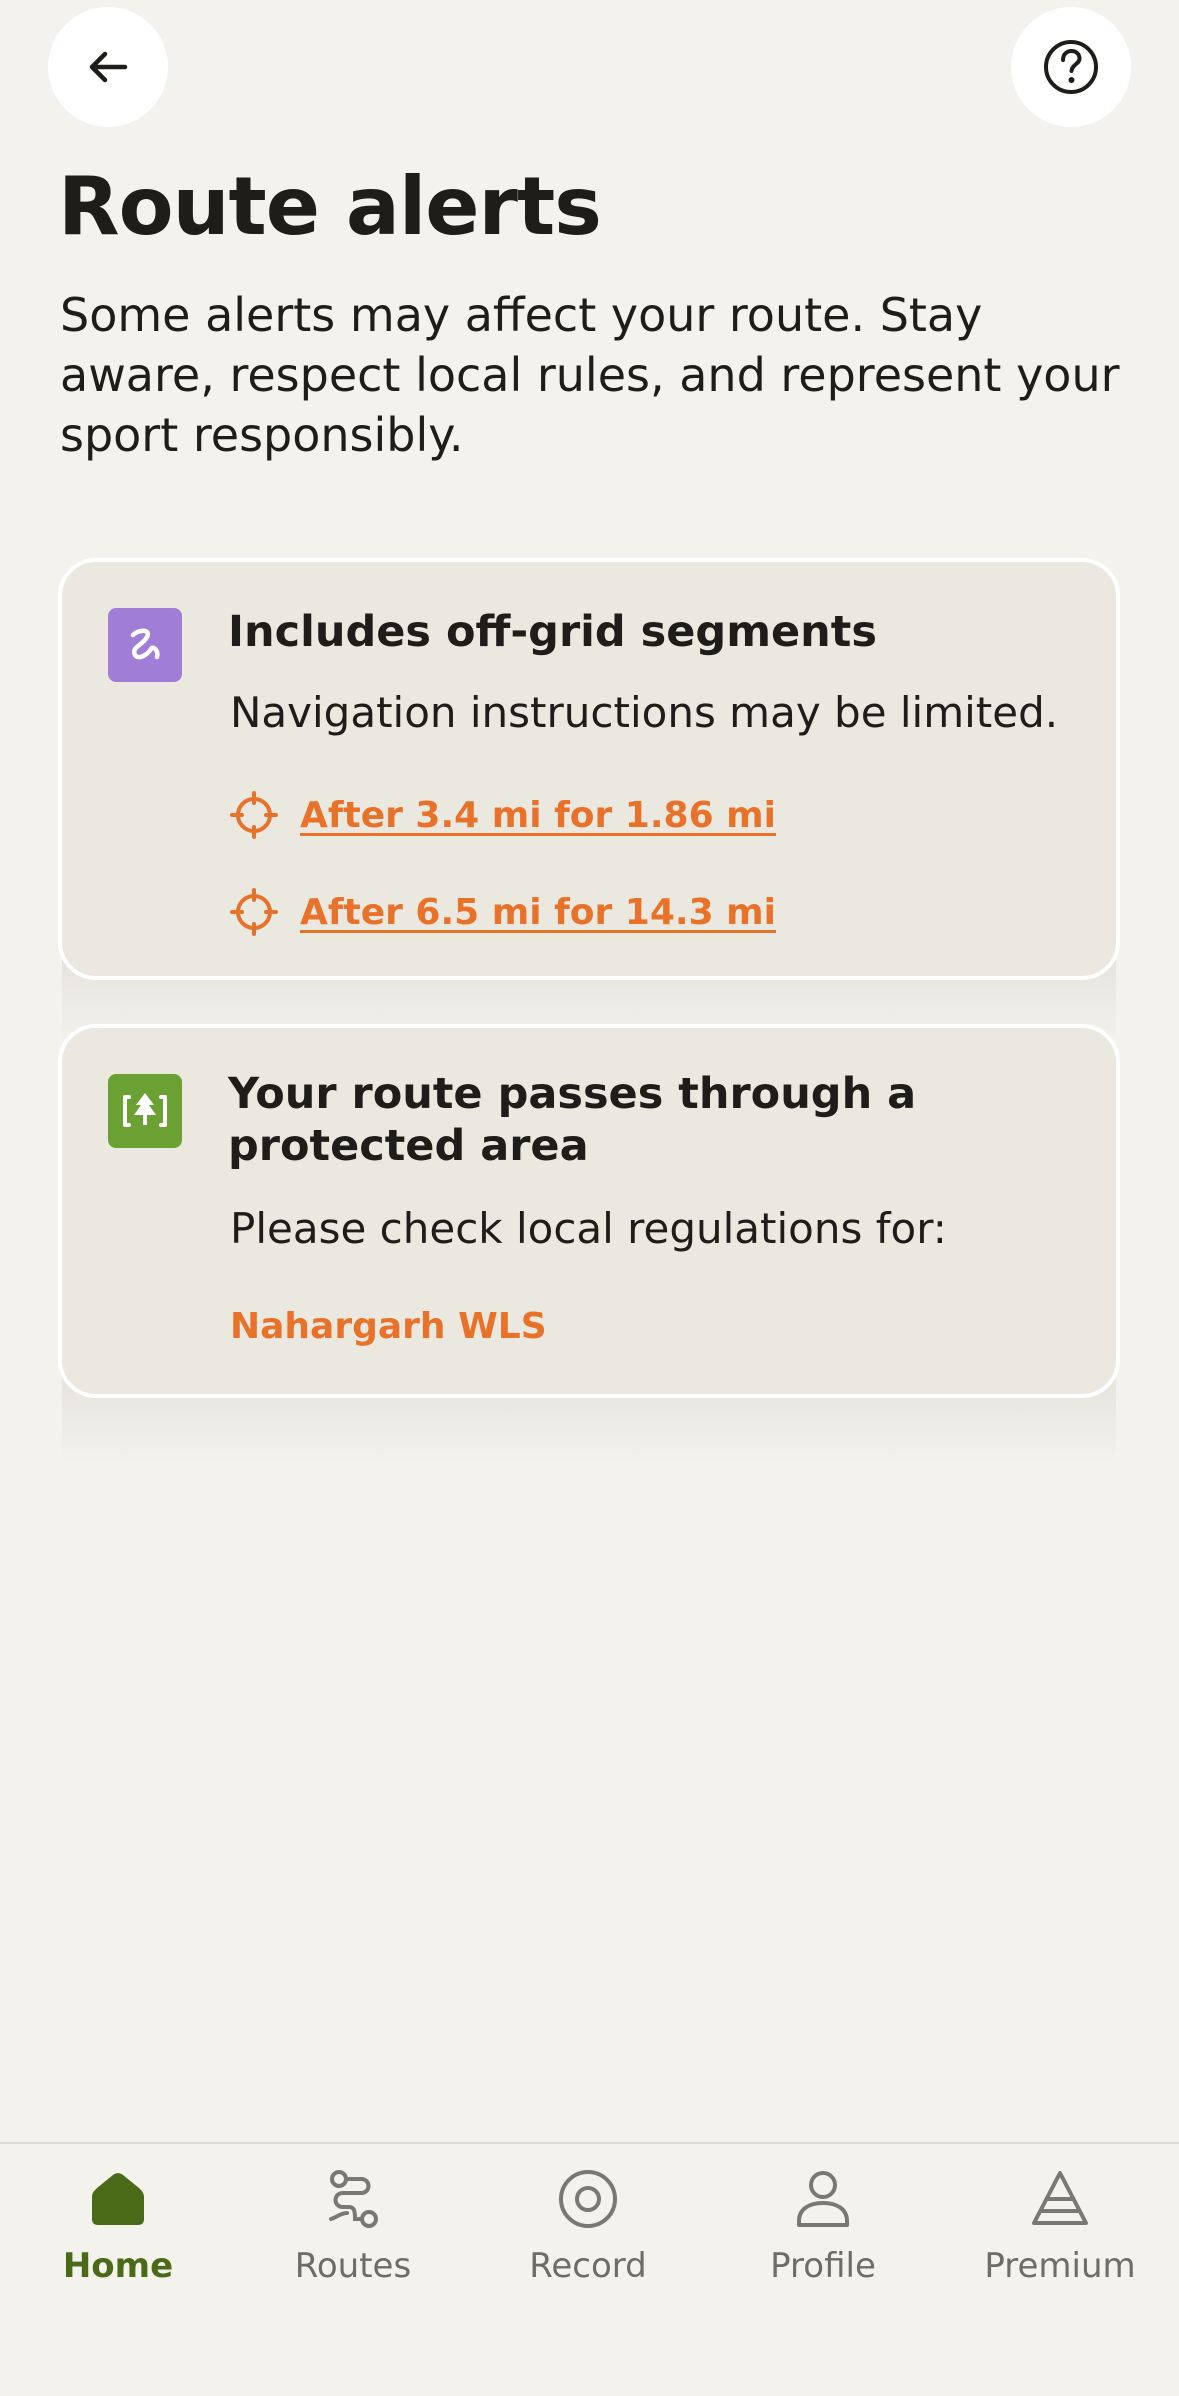 The height and width of the screenshot is (2396, 1179). I want to click on alert-title: Includes off-grid segments, so click(552, 632).